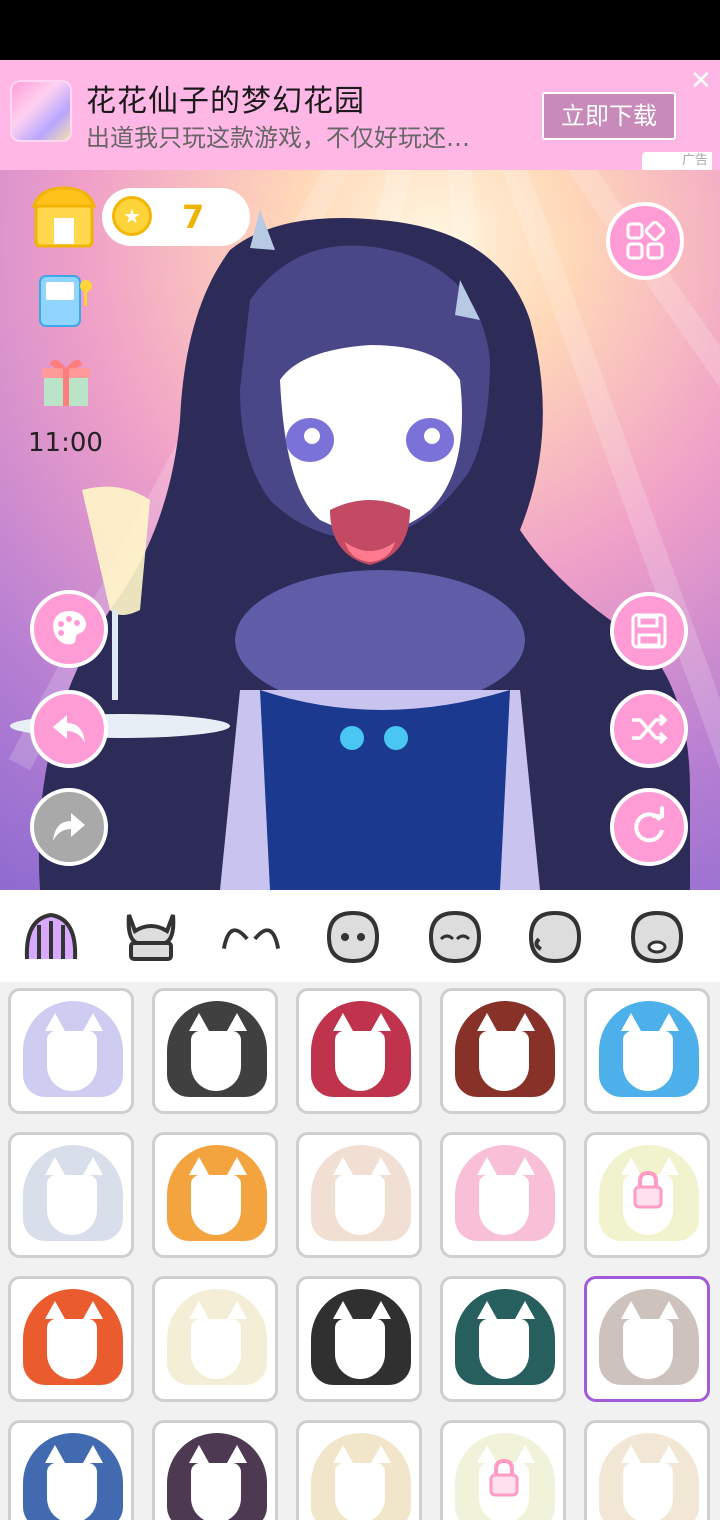 Image resolution: width=720 pixels, height=1520 pixels. I want to click on redo-icon, so click(69, 827).